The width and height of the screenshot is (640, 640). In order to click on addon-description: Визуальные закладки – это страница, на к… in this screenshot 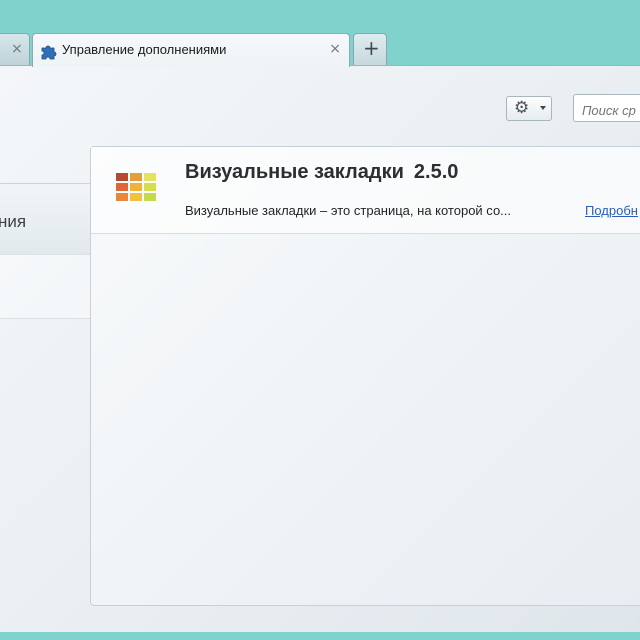, I will do `click(348, 210)`.